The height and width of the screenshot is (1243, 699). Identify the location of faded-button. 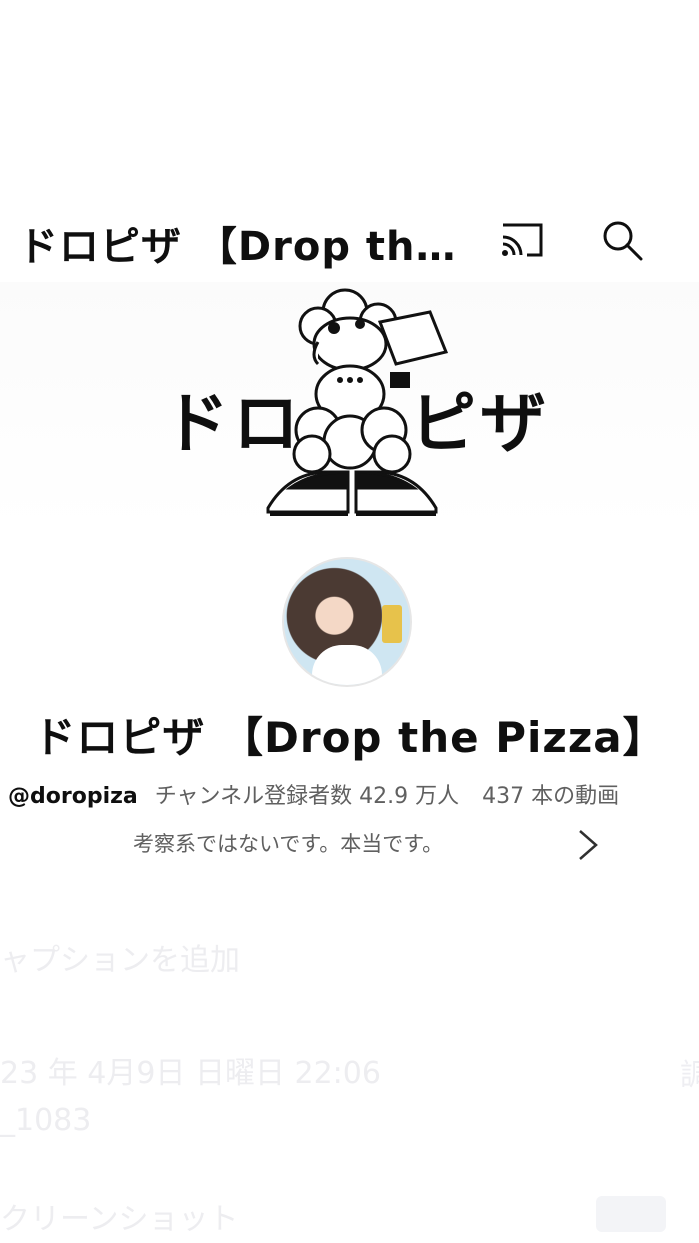
(631, 1214).